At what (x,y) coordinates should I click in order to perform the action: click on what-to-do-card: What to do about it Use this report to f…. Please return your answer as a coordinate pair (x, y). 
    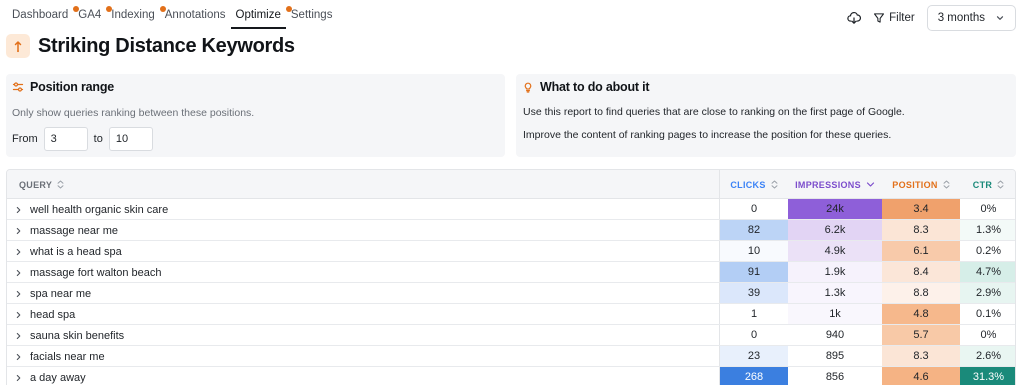
    Looking at the image, I should click on (766, 115).